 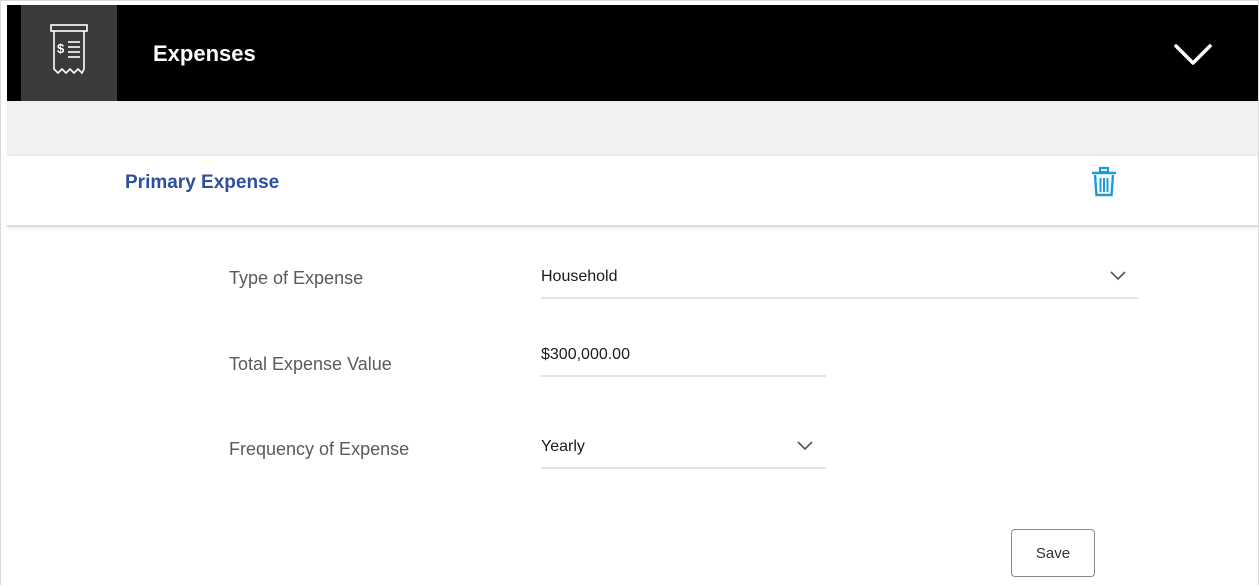 I want to click on save-button: Save, so click(x=1053, y=553).